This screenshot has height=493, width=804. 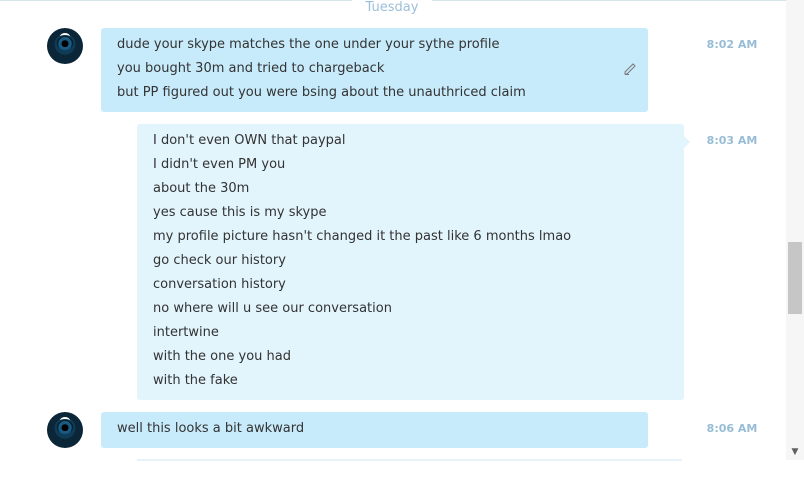 I want to click on message-line: conversation history, so click(x=219, y=284).